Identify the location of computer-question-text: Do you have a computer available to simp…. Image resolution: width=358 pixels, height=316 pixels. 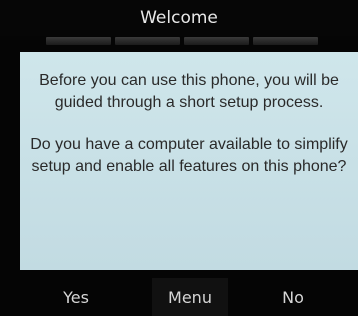
(189, 155).